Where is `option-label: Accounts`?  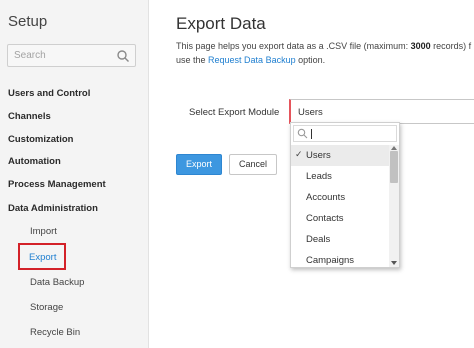
option-label: Accounts is located at coordinates (326, 197).